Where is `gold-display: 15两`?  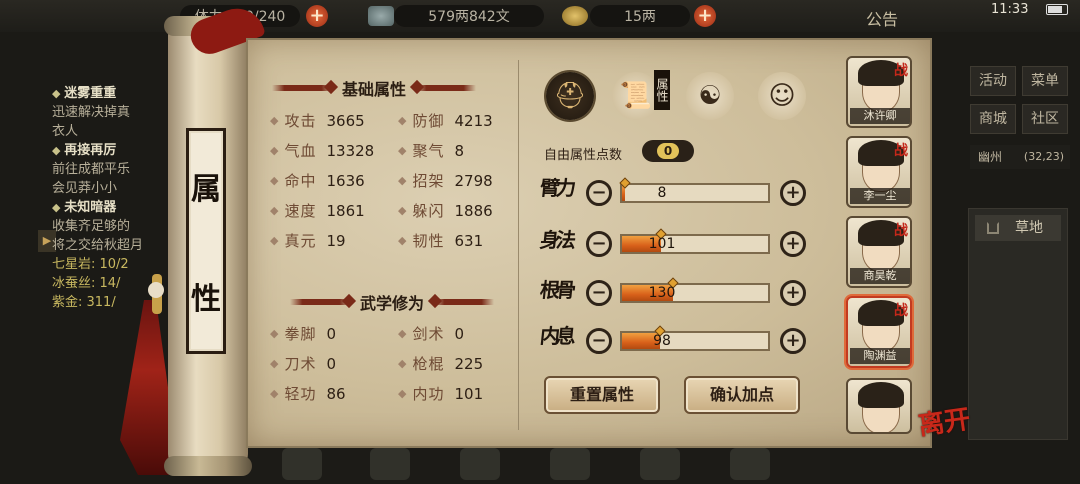
gold-display: 15两 is located at coordinates (640, 16).